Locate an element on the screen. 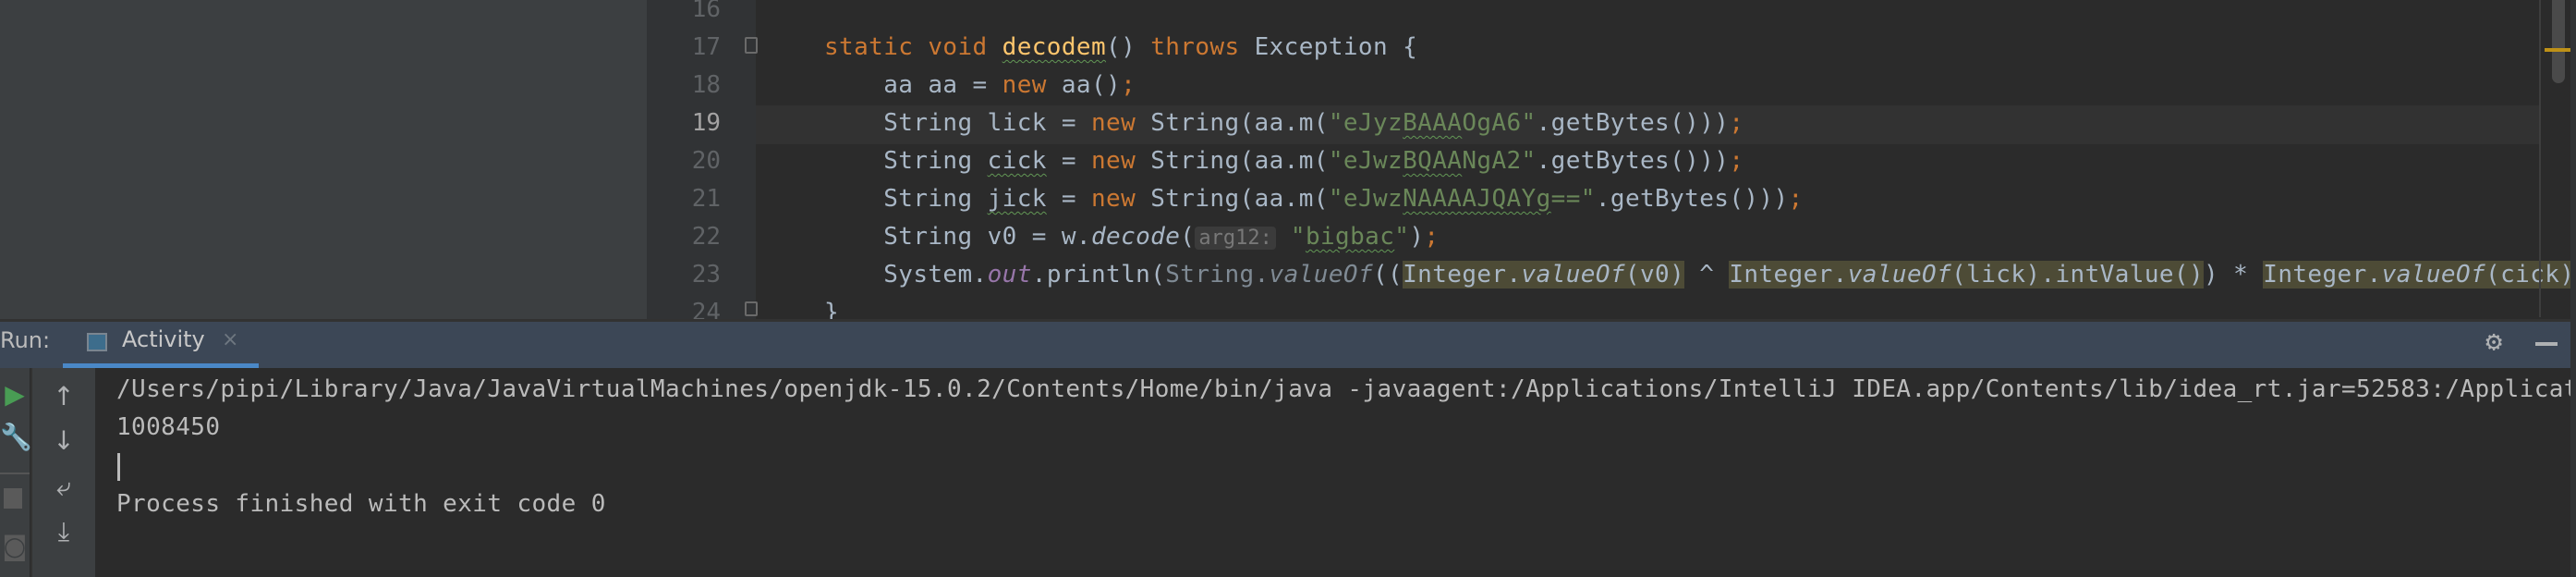  window-icon is located at coordinates (97, 342).